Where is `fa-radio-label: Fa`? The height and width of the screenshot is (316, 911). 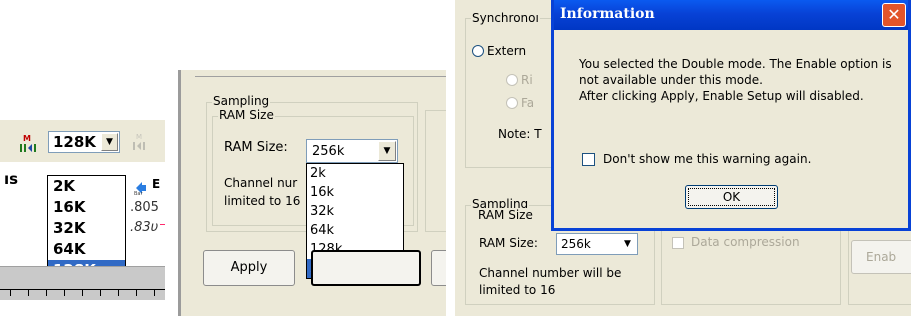 fa-radio-label: Fa is located at coordinates (528, 103).